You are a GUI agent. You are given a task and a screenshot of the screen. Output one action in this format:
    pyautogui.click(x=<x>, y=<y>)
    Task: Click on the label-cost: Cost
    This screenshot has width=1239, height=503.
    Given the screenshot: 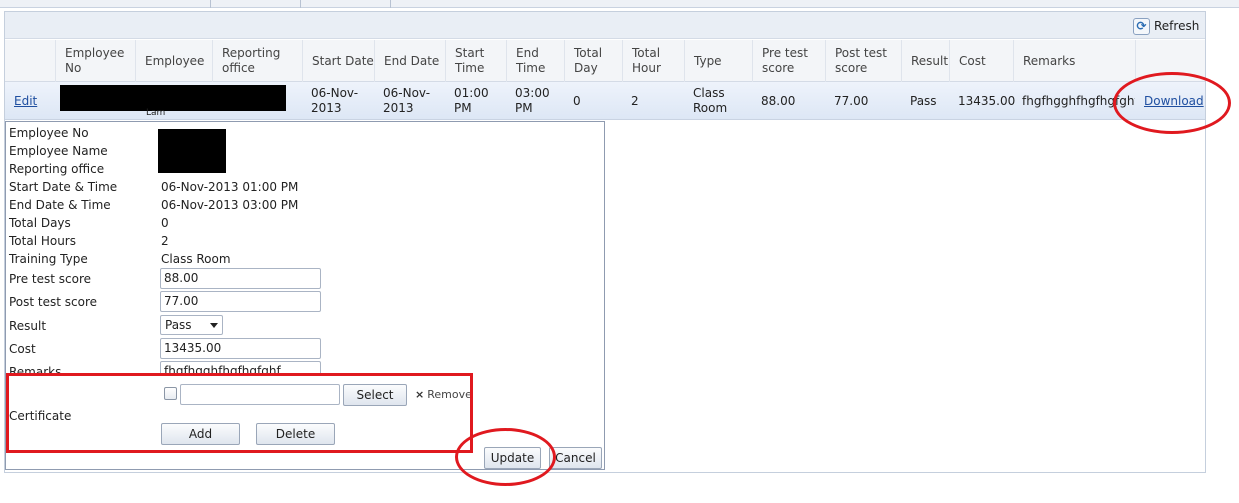 What is the action you would take?
    pyautogui.click(x=22, y=349)
    